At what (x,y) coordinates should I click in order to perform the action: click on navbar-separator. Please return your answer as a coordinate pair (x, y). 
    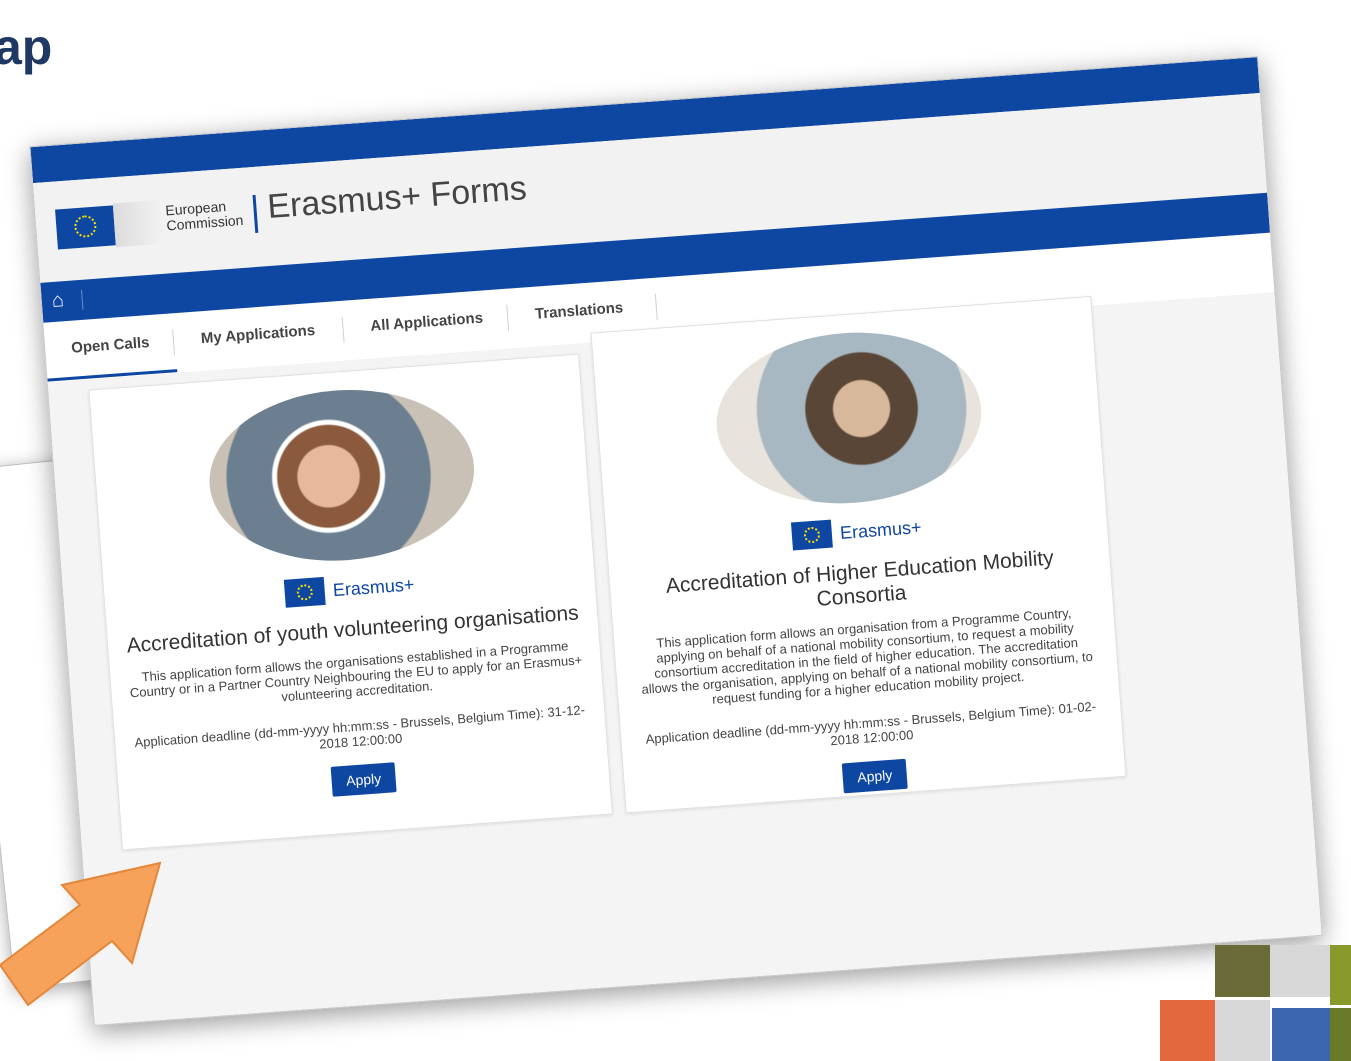
    Looking at the image, I should click on (82, 299).